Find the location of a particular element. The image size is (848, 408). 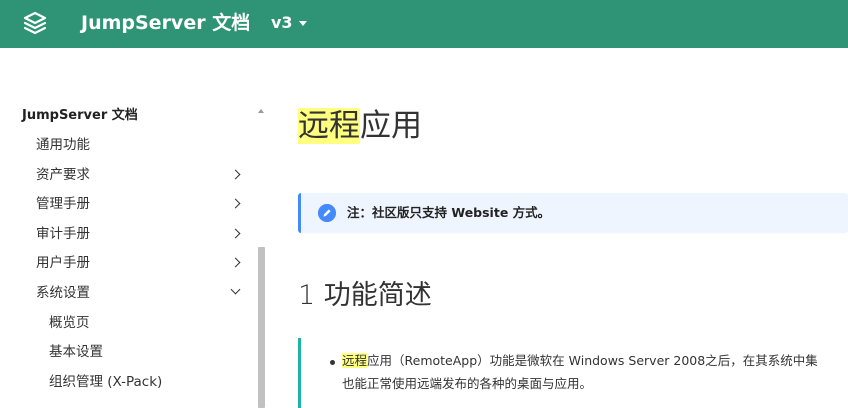

sidebar-item-user-manual: 用户手册 is located at coordinates (142, 263).